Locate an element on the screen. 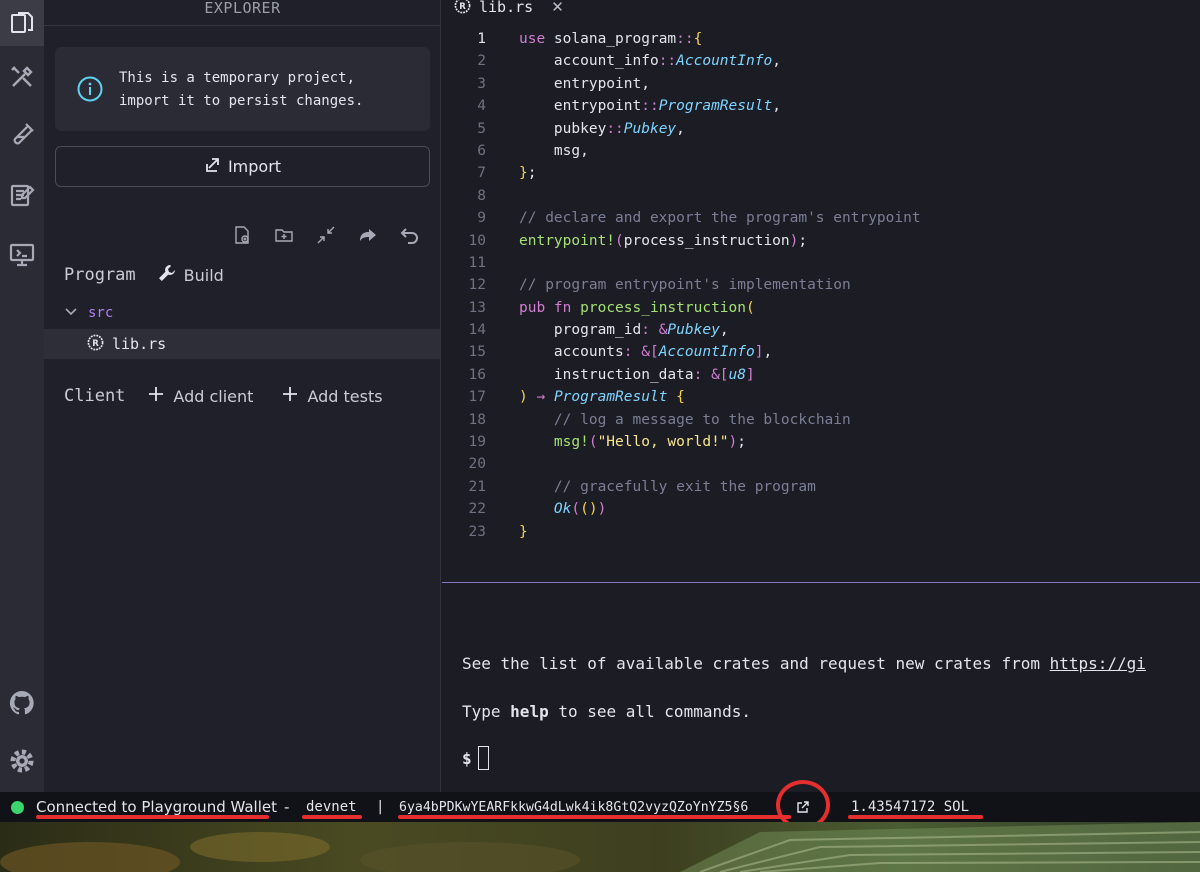  github-icon is located at coordinates (22, 703).